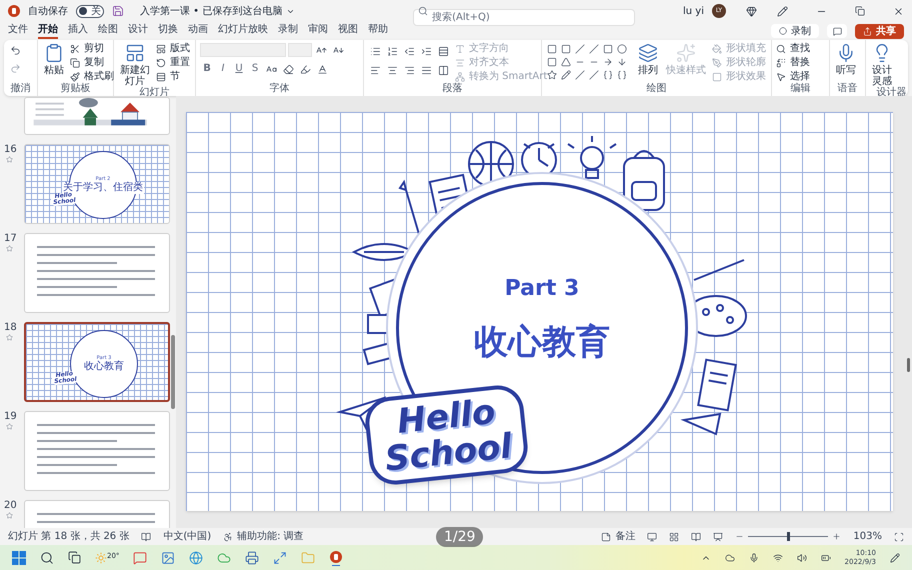 The height and width of the screenshot is (570, 912). Describe the element at coordinates (837, 31) in the screenshot. I see `comments-button` at that location.